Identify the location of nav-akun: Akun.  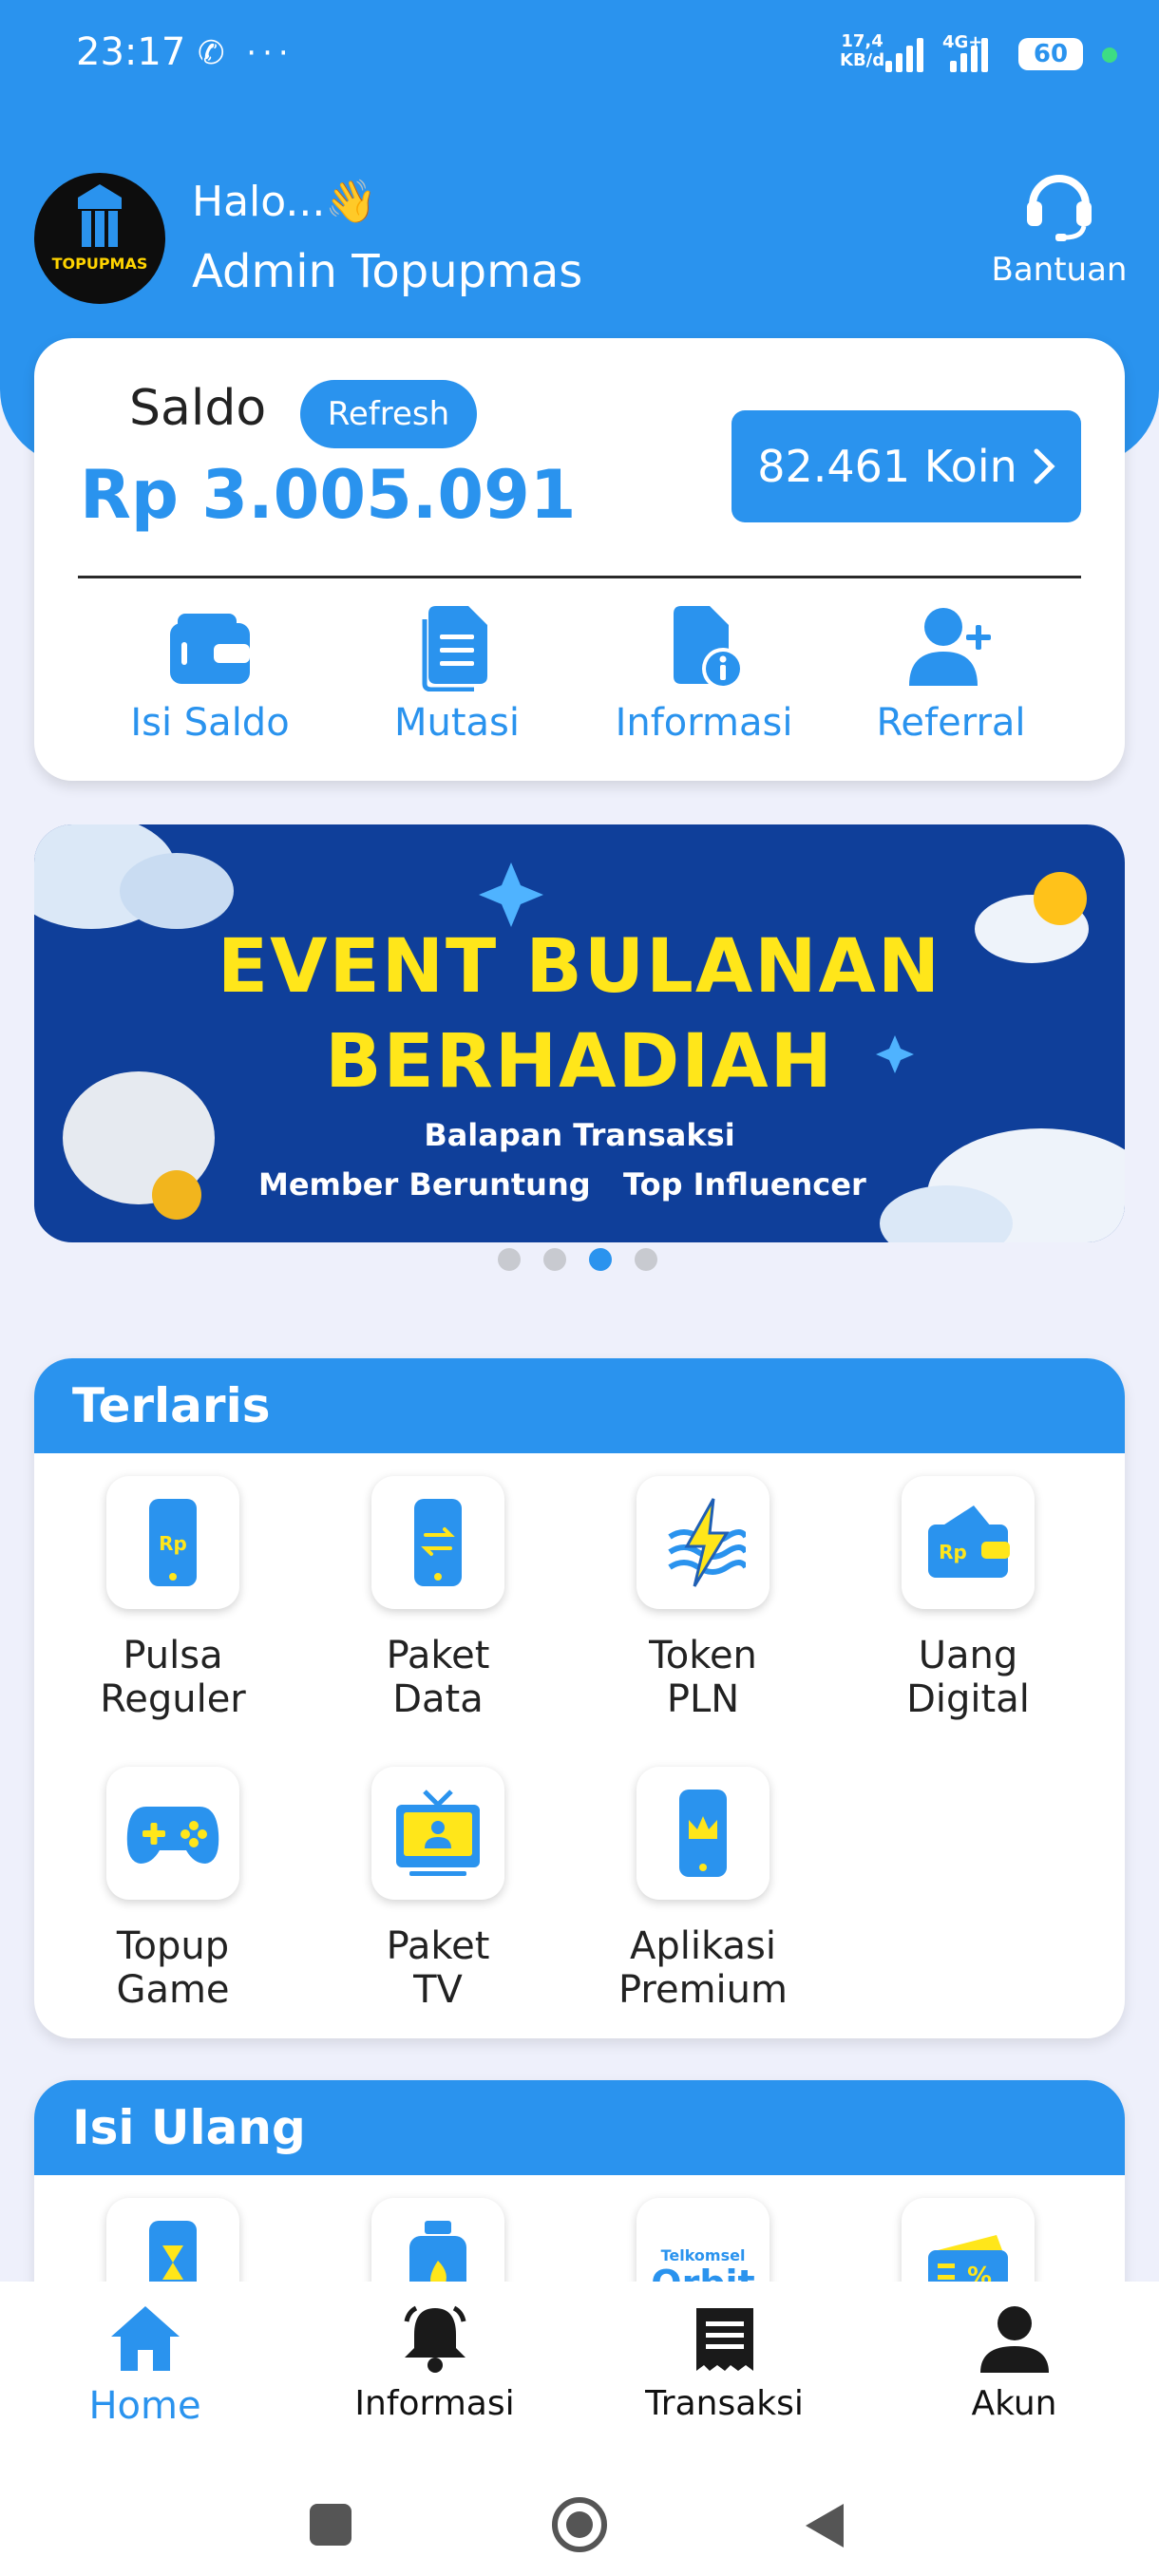
(1014, 2365).